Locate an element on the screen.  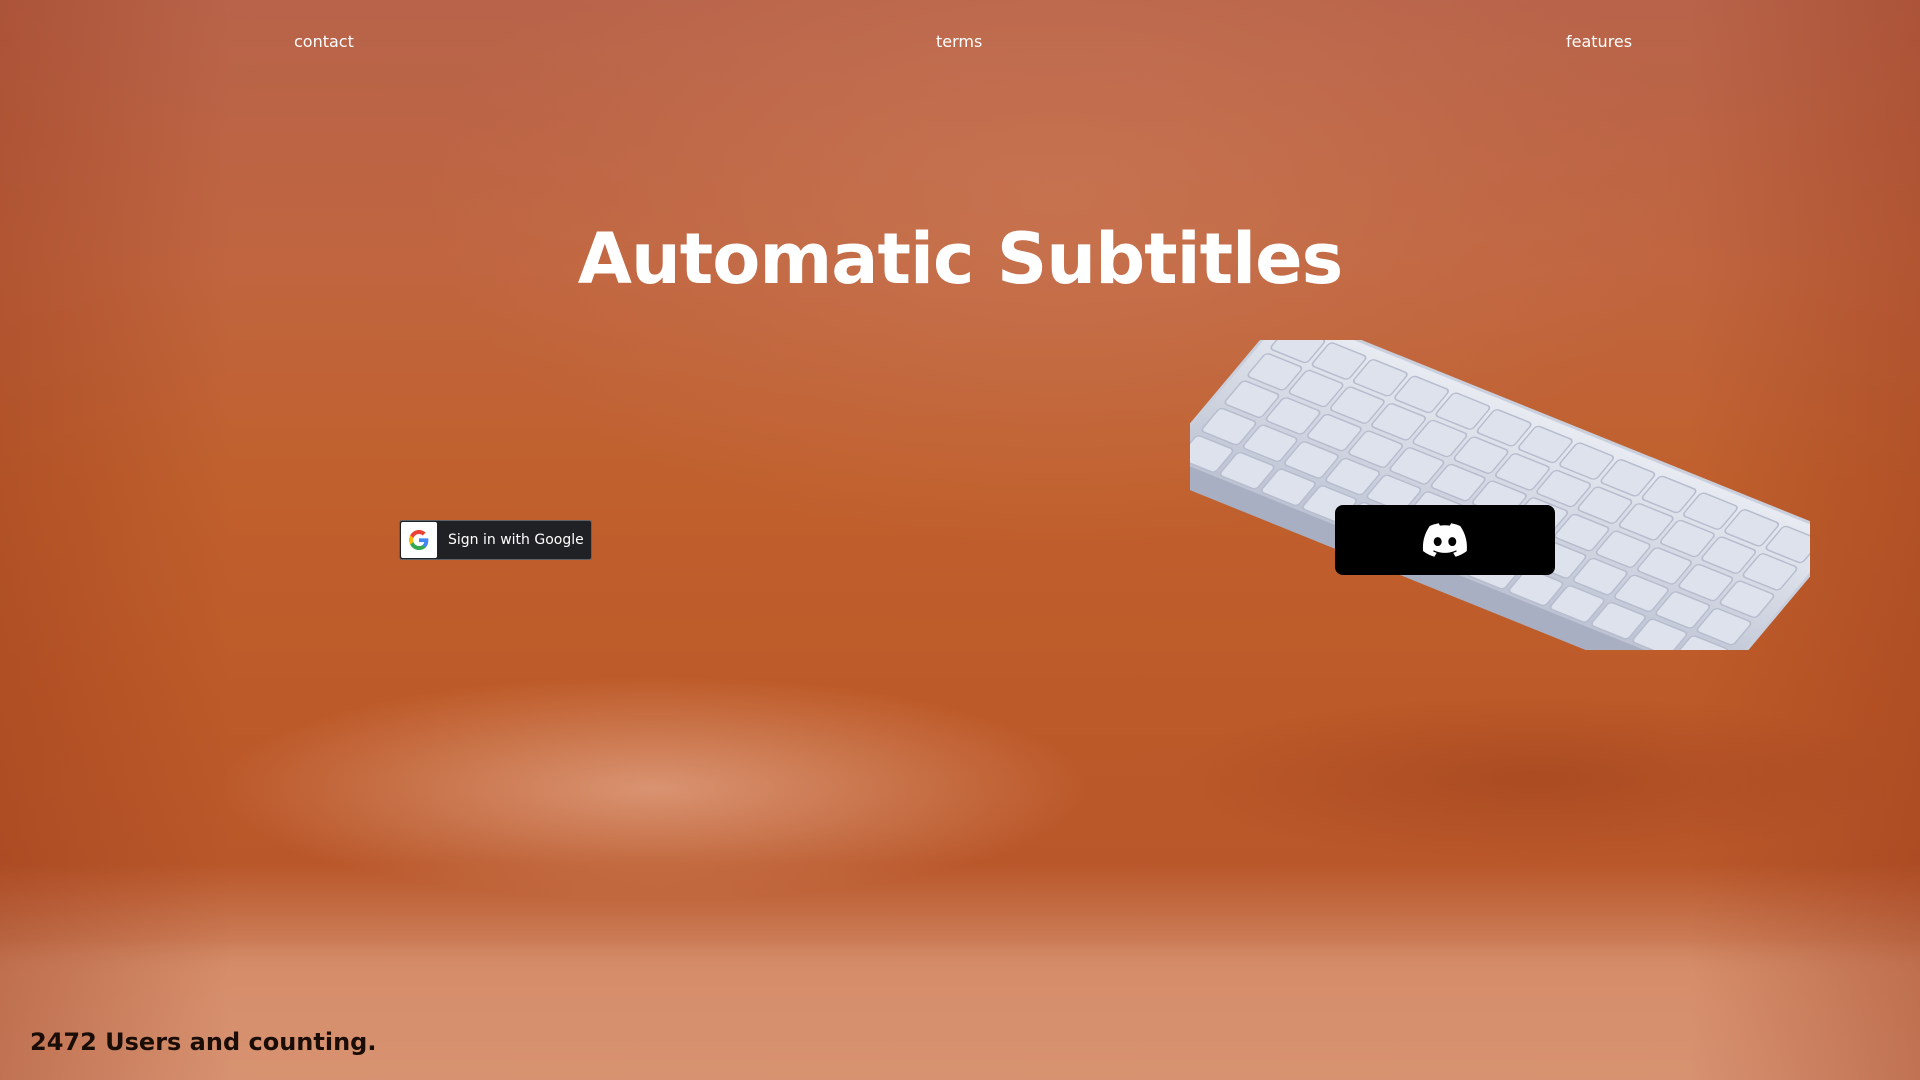
discord-icon is located at coordinates (1444, 540).